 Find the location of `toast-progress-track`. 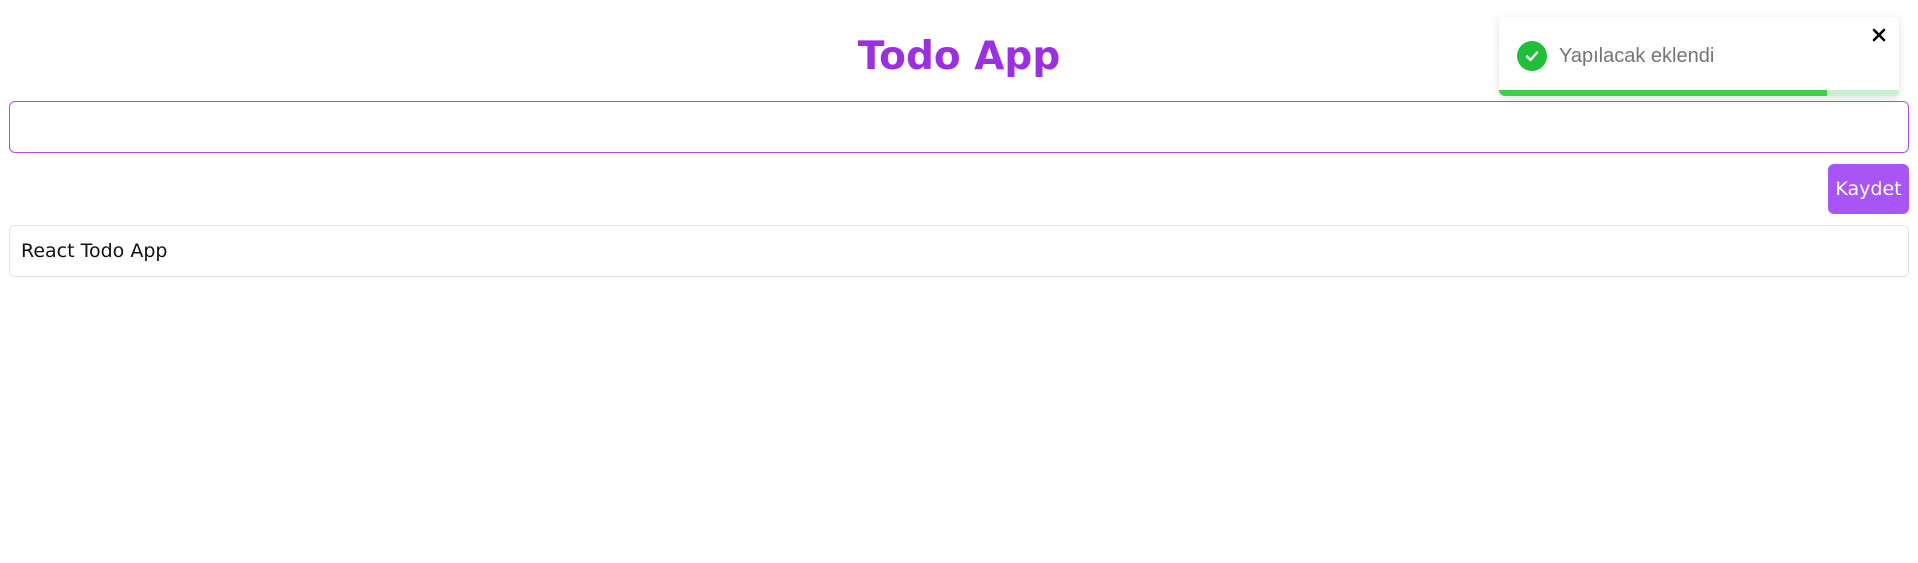

toast-progress-track is located at coordinates (1699, 93).